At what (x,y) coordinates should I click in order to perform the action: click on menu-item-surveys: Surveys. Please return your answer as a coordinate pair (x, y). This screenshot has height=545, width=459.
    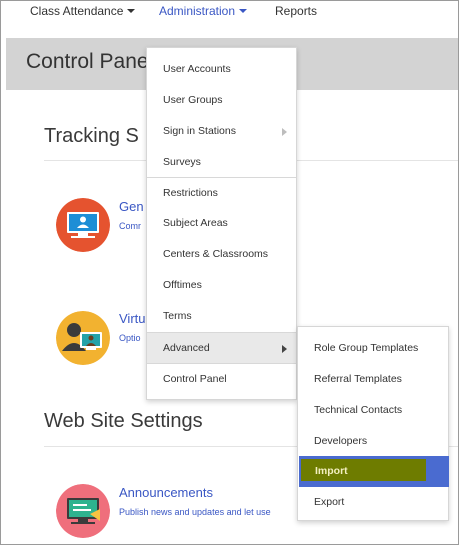
    Looking at the image, I should click on (221, 162).